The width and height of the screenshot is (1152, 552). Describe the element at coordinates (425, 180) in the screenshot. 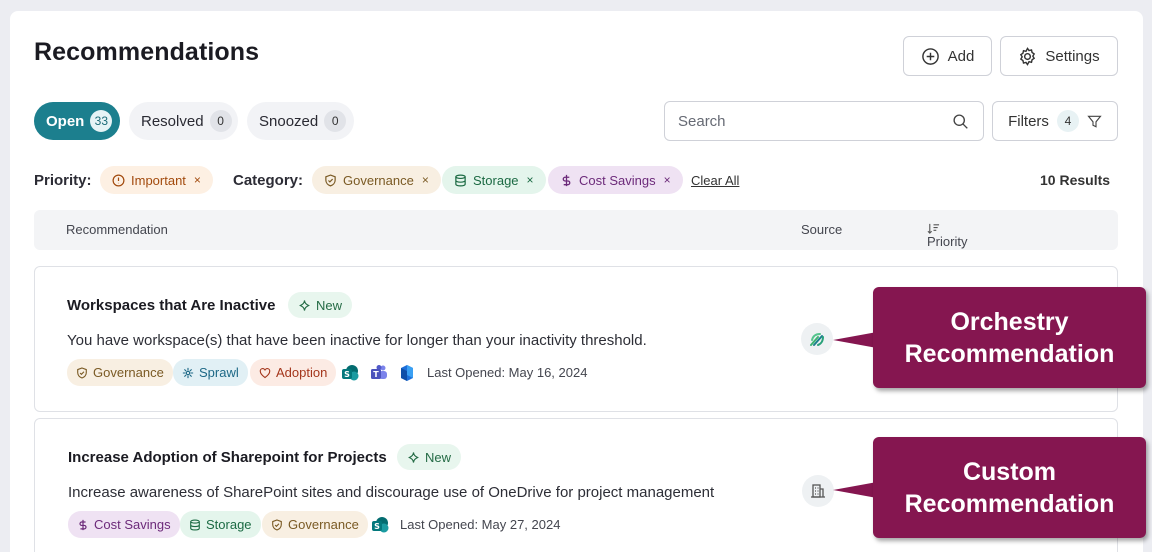

I see `remove-governance-icon: ×` at that location.